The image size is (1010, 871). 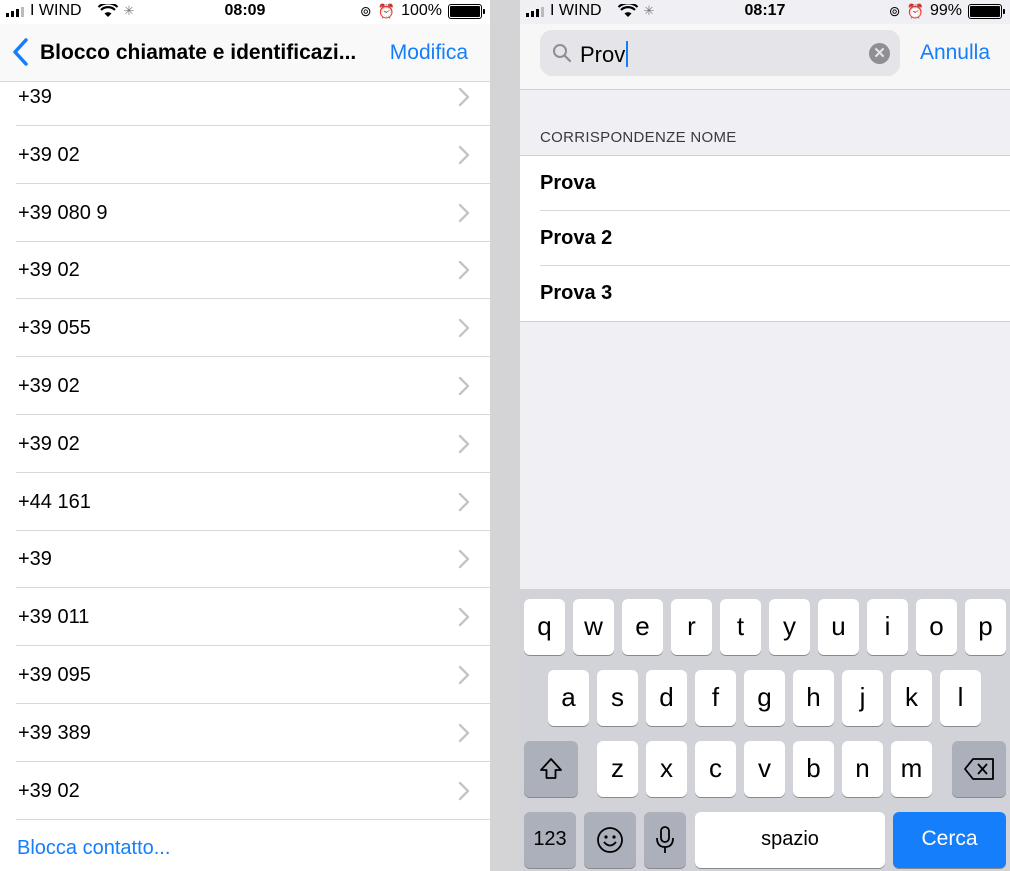 I want to click on key-n: n, so click(x=862, y=769).